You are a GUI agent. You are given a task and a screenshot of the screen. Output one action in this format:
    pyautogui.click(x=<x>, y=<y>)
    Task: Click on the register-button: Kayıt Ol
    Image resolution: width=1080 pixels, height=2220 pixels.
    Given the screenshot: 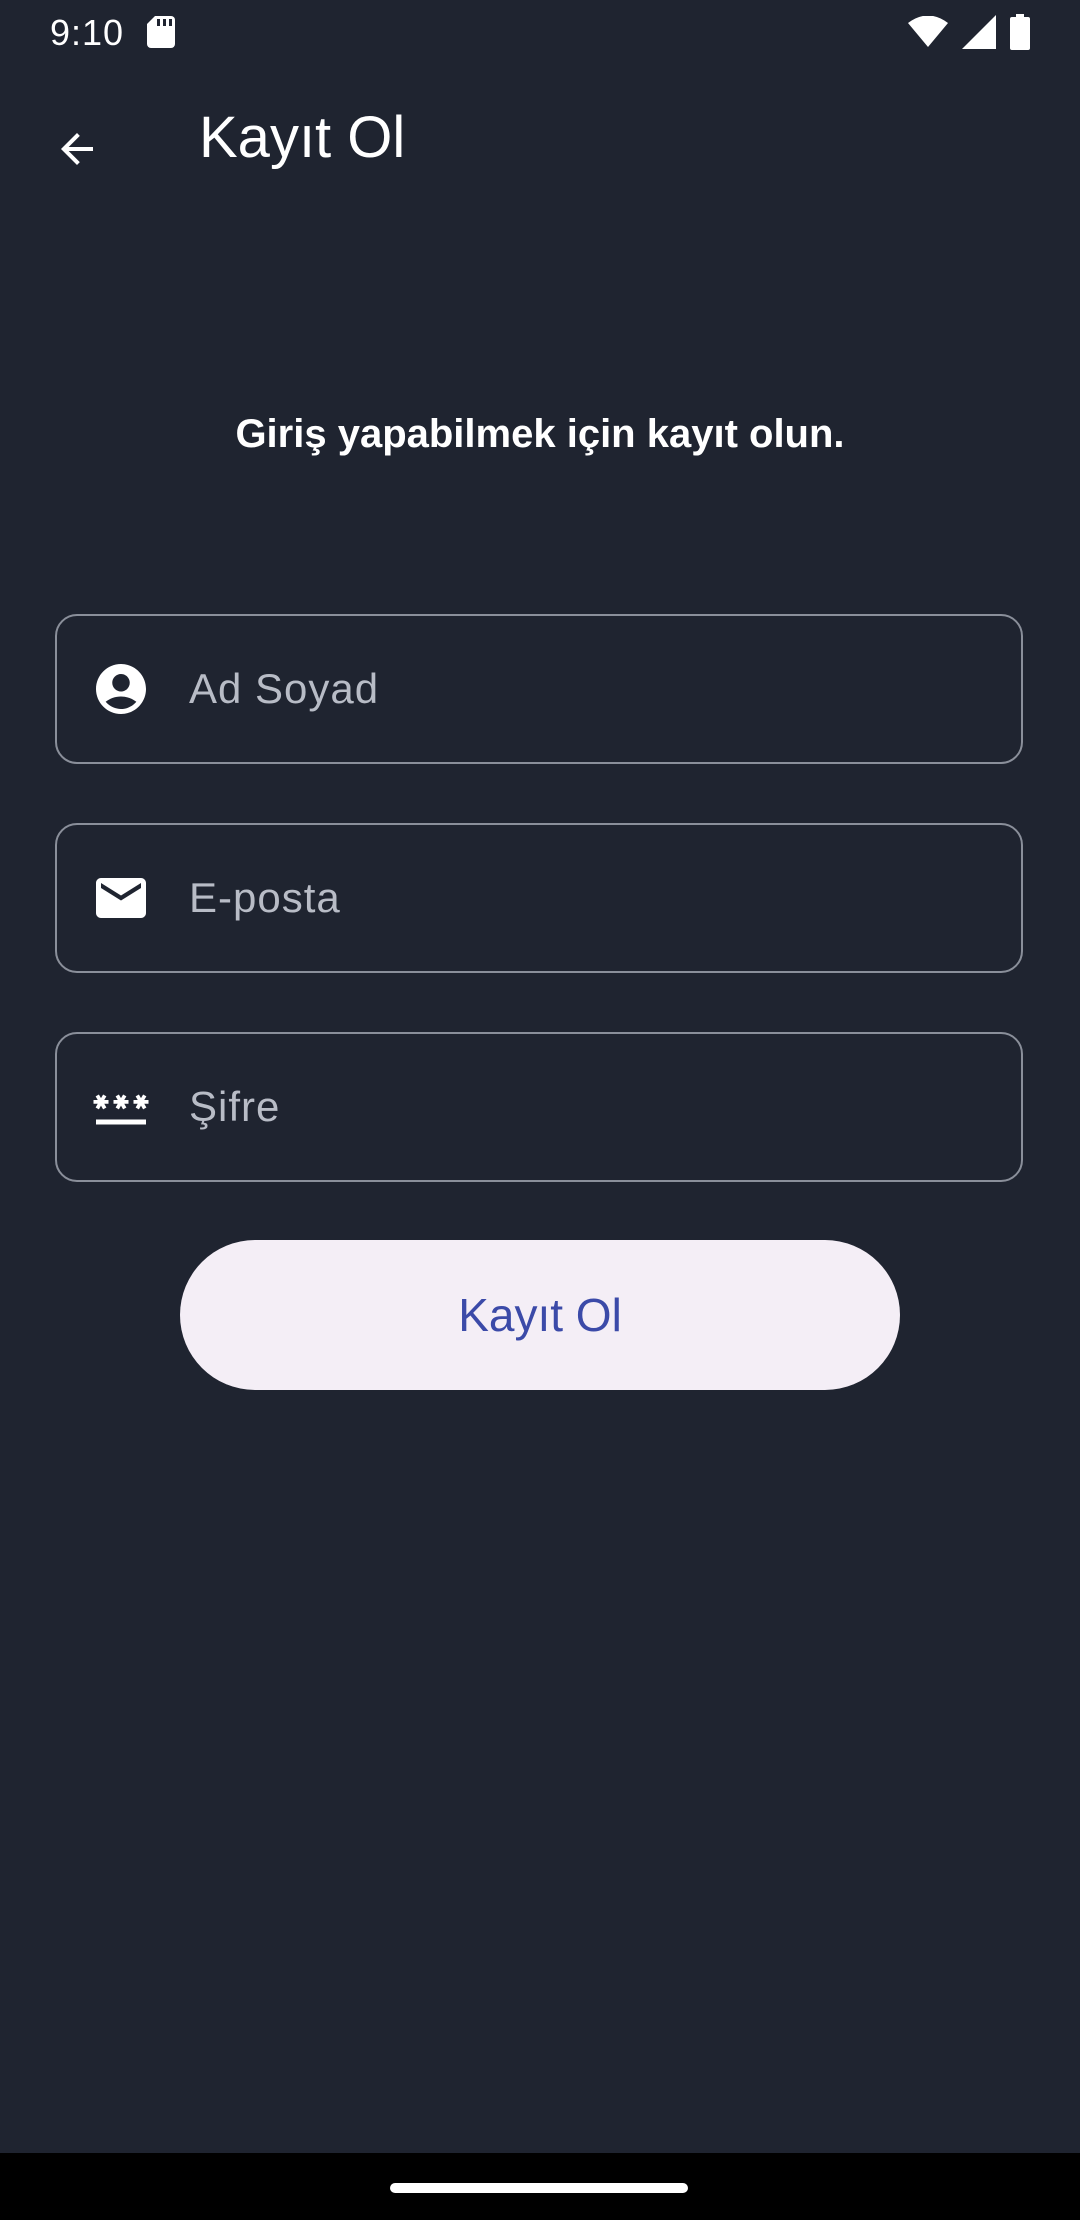 What is the action you would take?
    pyautogui.click(x=540, y=1315)
    